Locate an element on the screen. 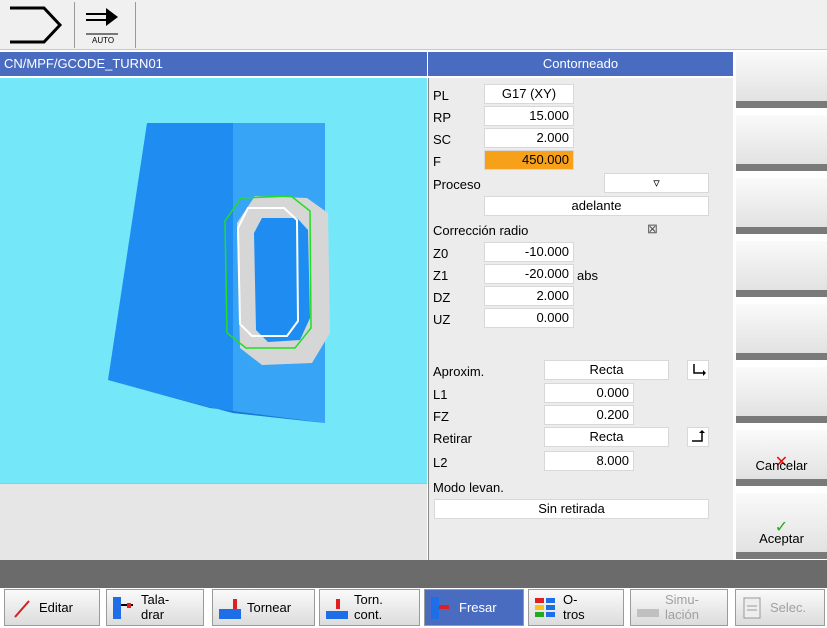 The width and height of the screenshot is (827, 628). milling-icon is located at coordinates (440, 608).